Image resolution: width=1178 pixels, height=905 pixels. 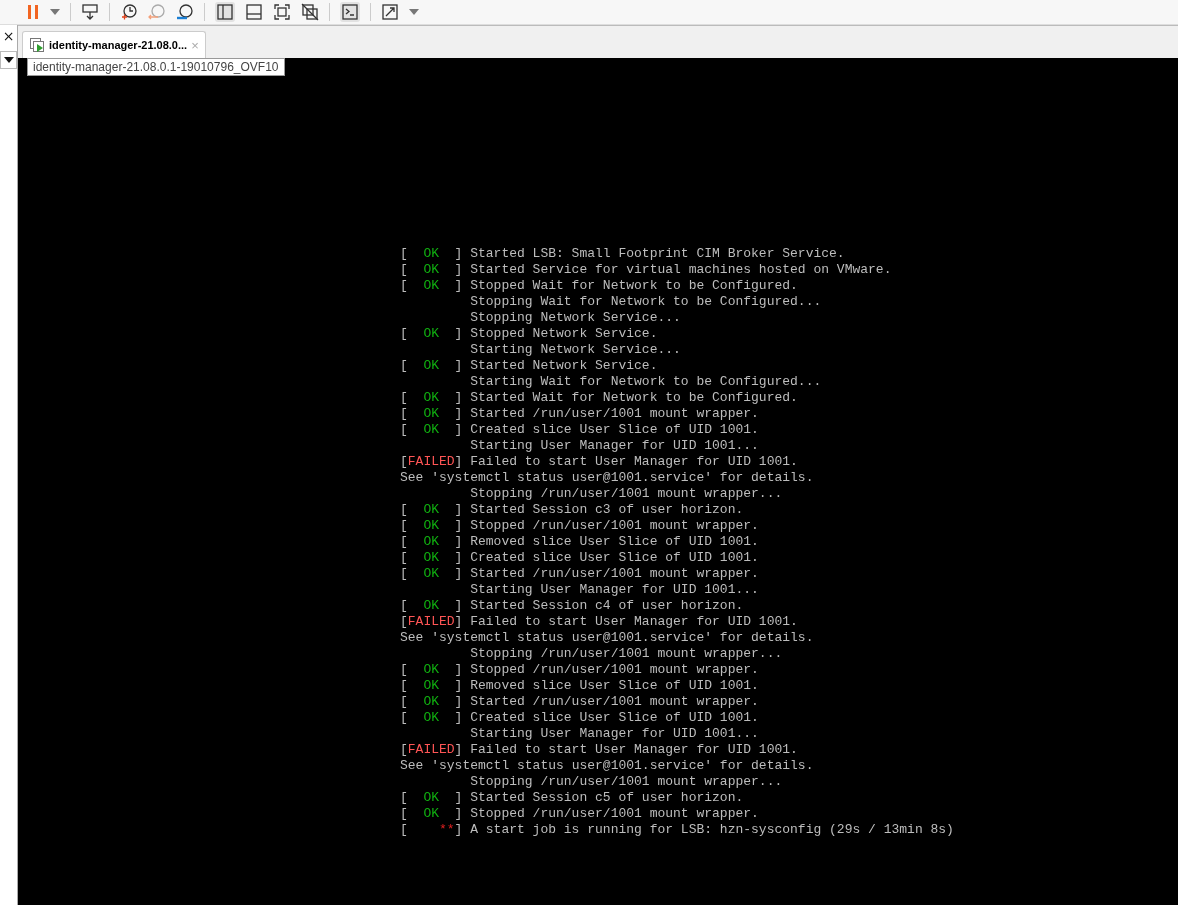 What do you see at coordinates (607, 510) in the screenshot?
I see `console-text: Started Session c3 of user horizon.` at bounding box center [607, 510].